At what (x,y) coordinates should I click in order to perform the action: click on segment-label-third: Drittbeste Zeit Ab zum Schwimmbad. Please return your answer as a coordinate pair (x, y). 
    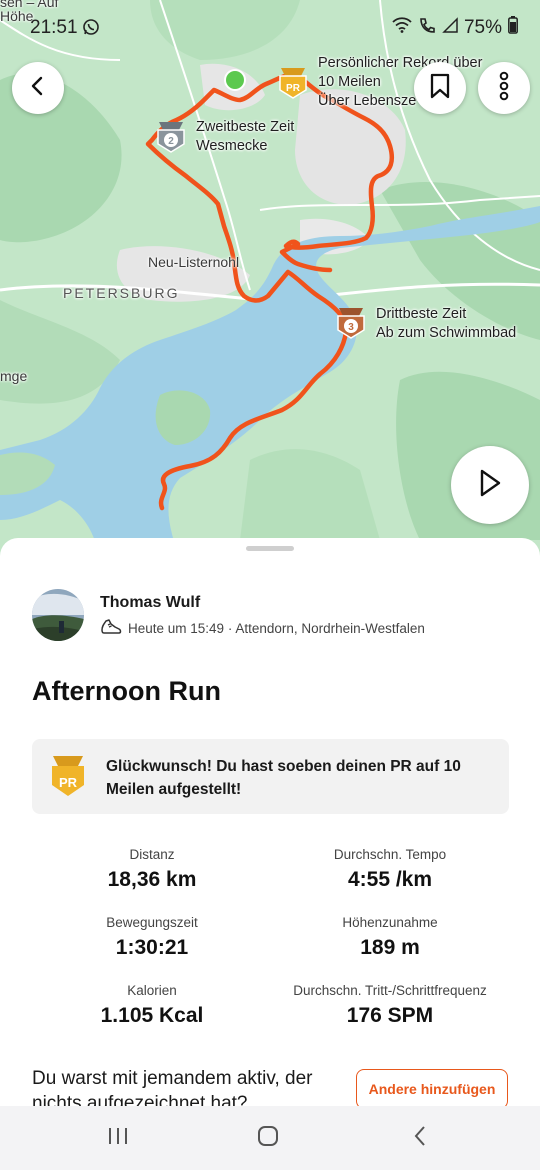
    Looking at the image, I should click on (446, 324).